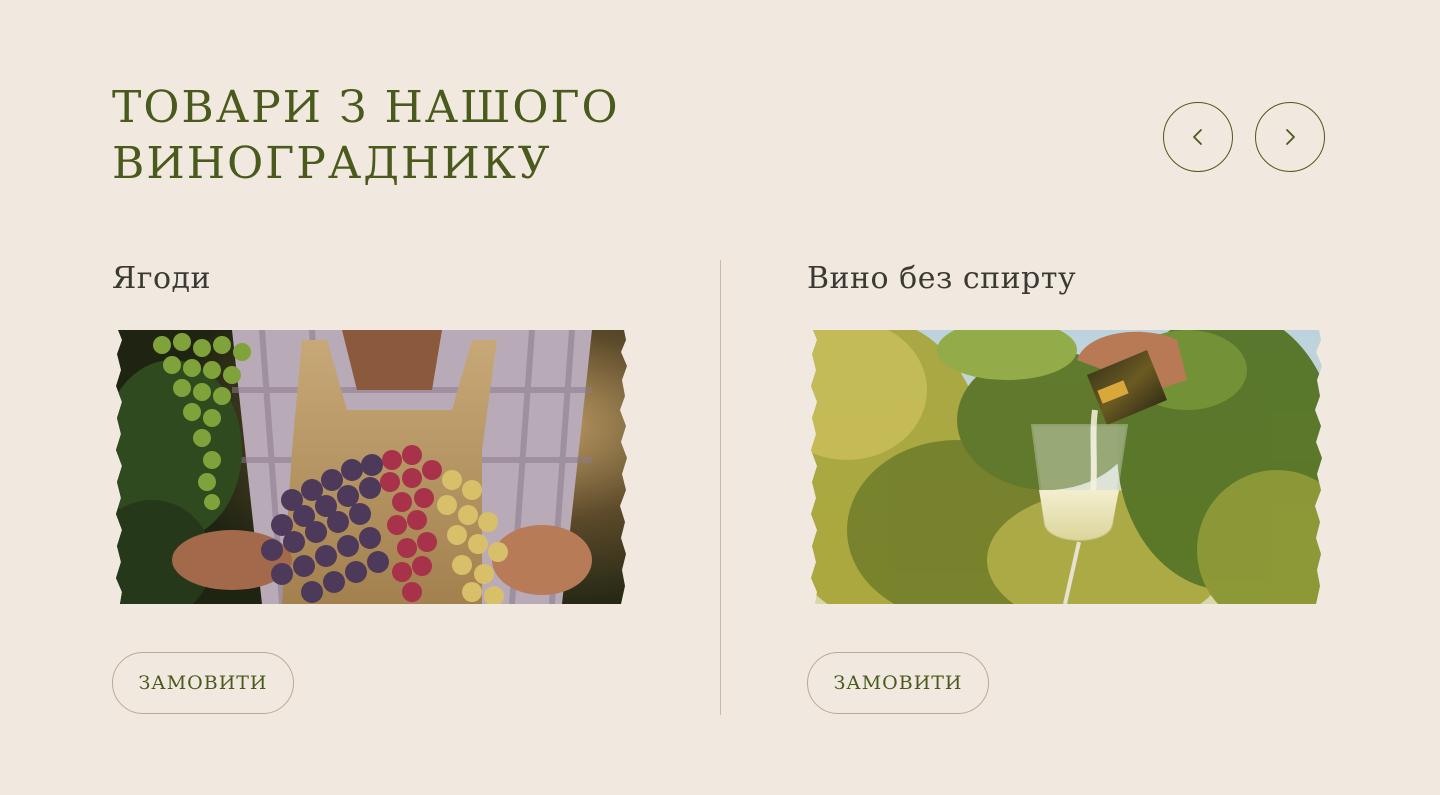 The width and height of the screenshot is (1440, 795). I want to click on chevron-right-icon, so click(1290, 137).